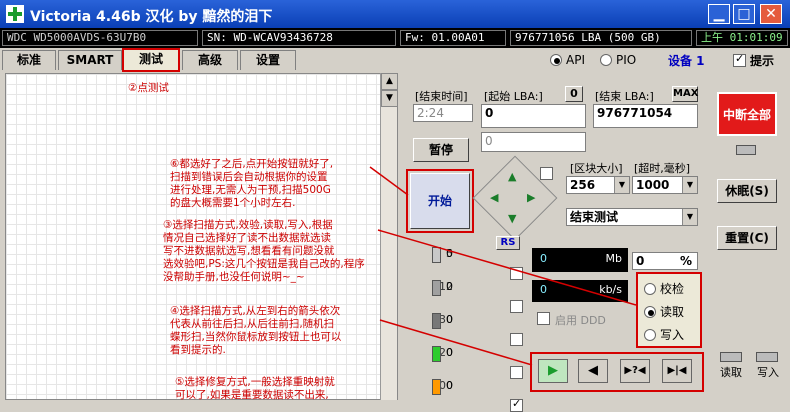  What do you see at coordinates (389, 181) in the screenshot?
I see `arrow-to-start` at bounding box center [389, 181].